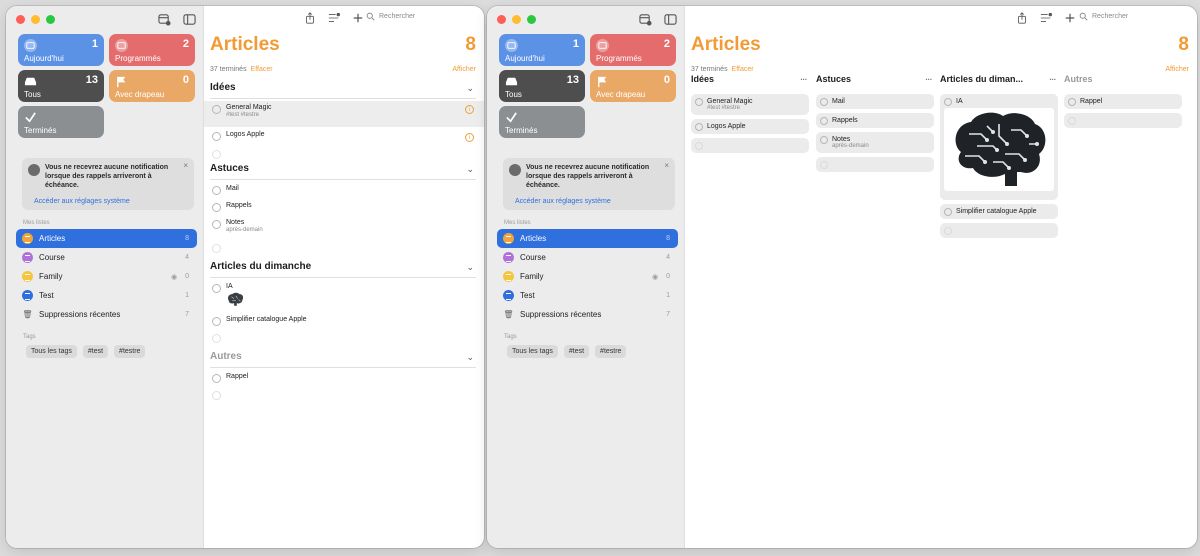  Describe the element at coordinates (750, 126) in the screenshot. I see `reminder-card: Logos Apple` at that location.